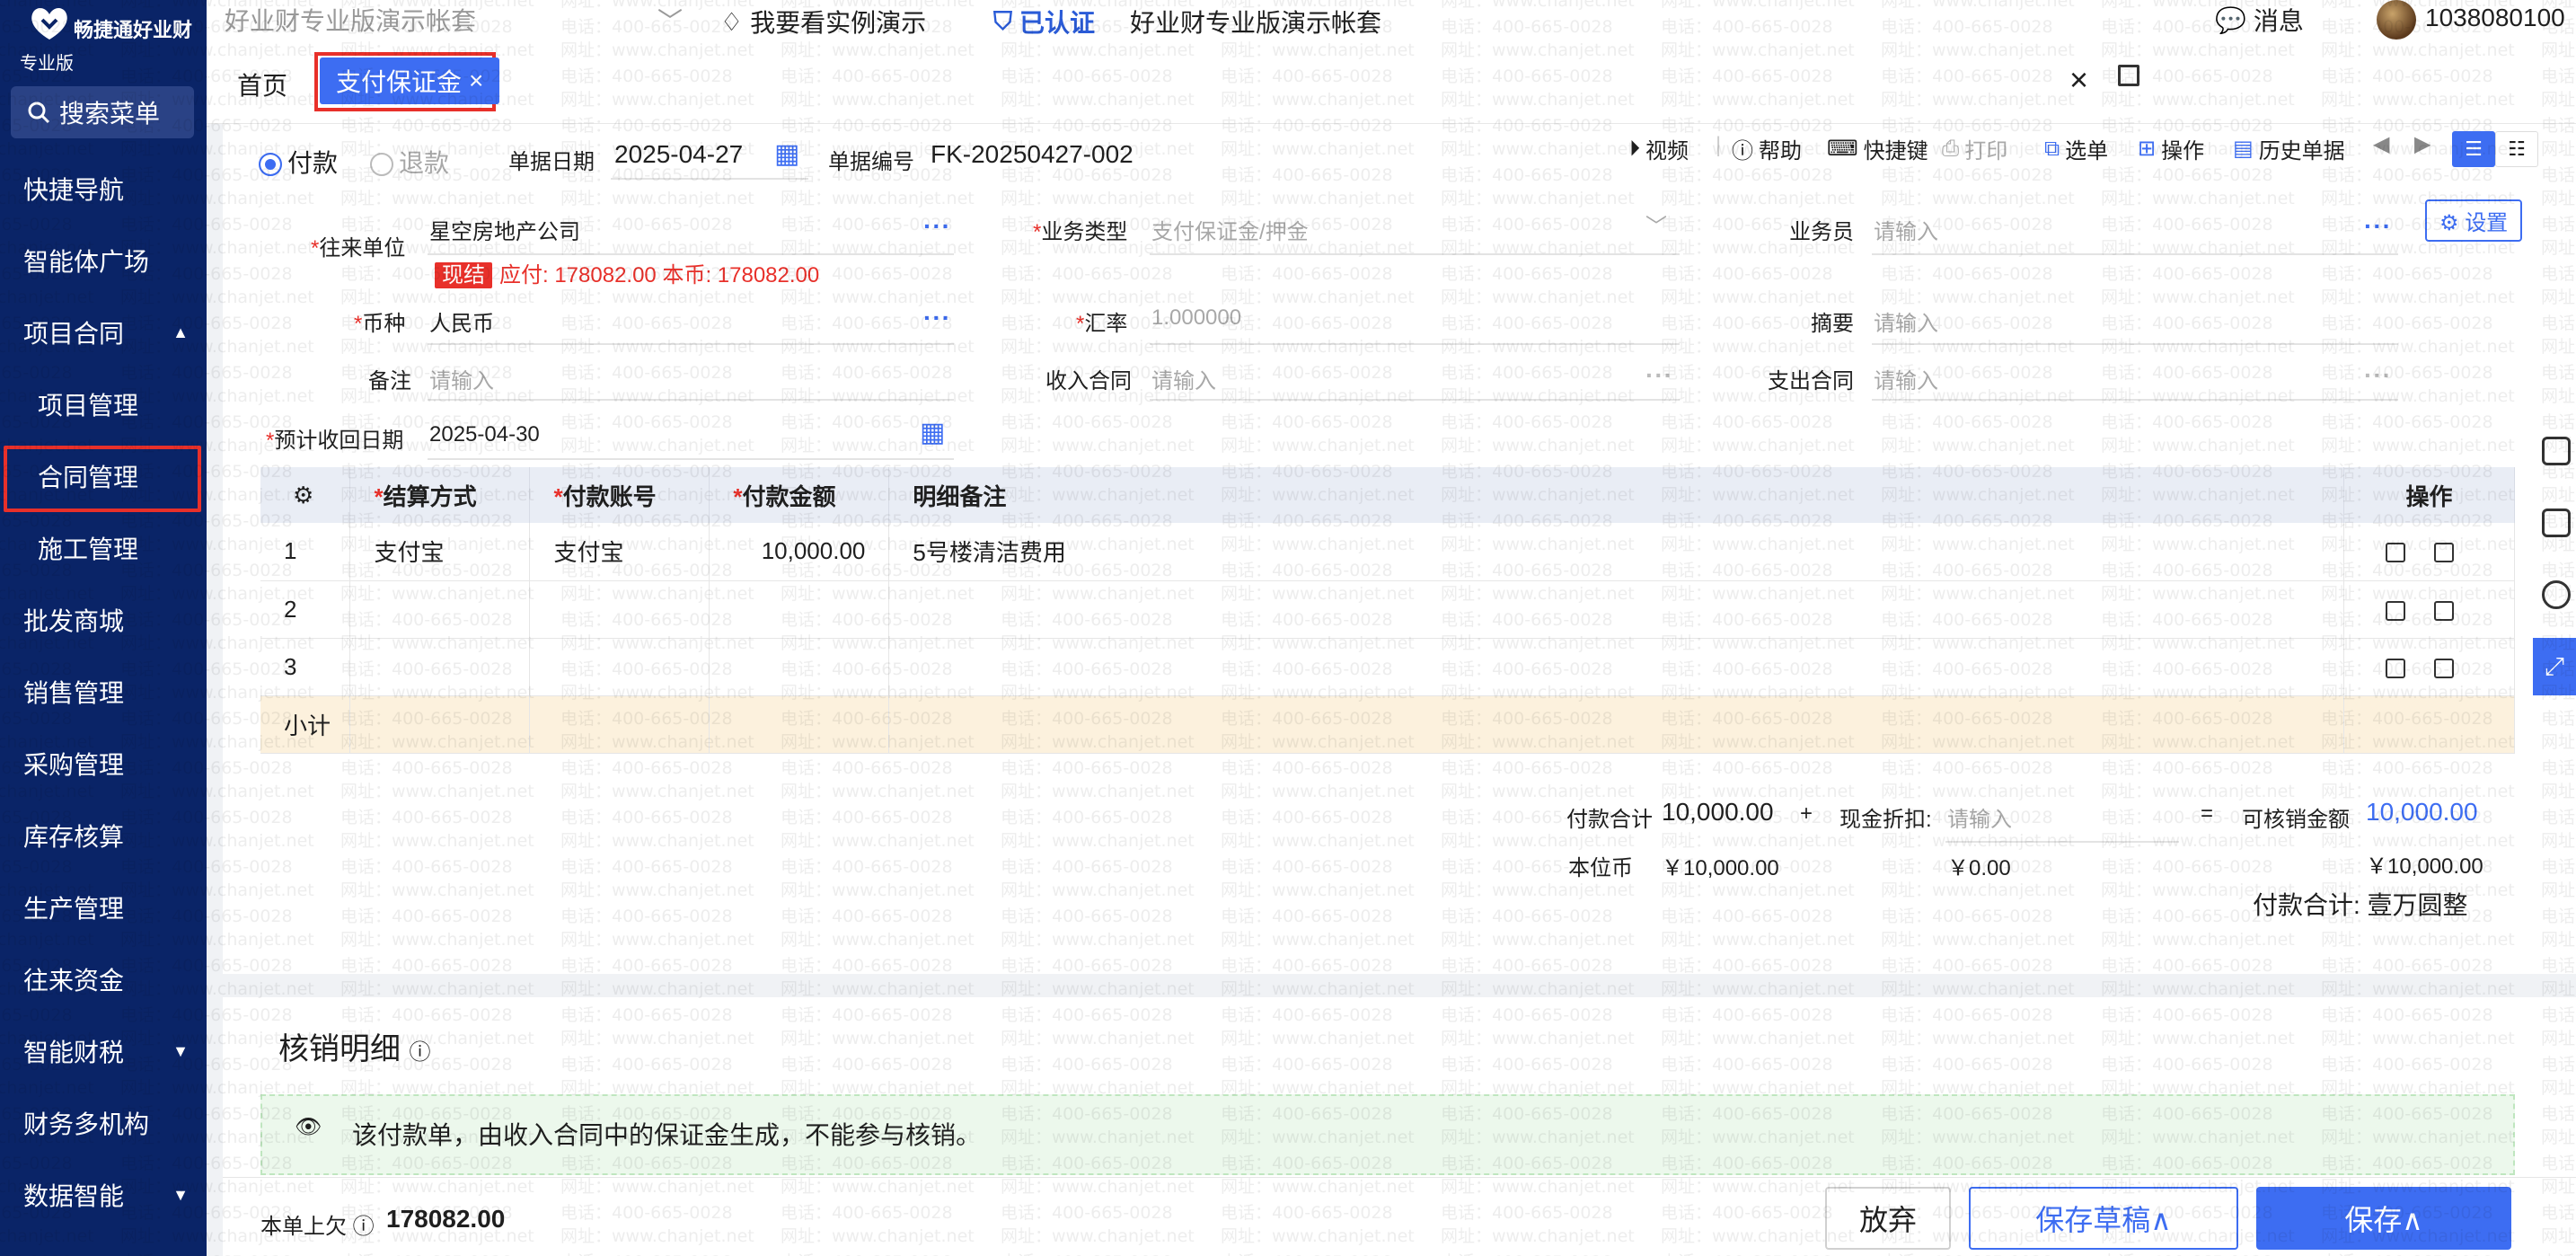  I want to click on expense-contract-more-icon: ···, so click(2378, 375).